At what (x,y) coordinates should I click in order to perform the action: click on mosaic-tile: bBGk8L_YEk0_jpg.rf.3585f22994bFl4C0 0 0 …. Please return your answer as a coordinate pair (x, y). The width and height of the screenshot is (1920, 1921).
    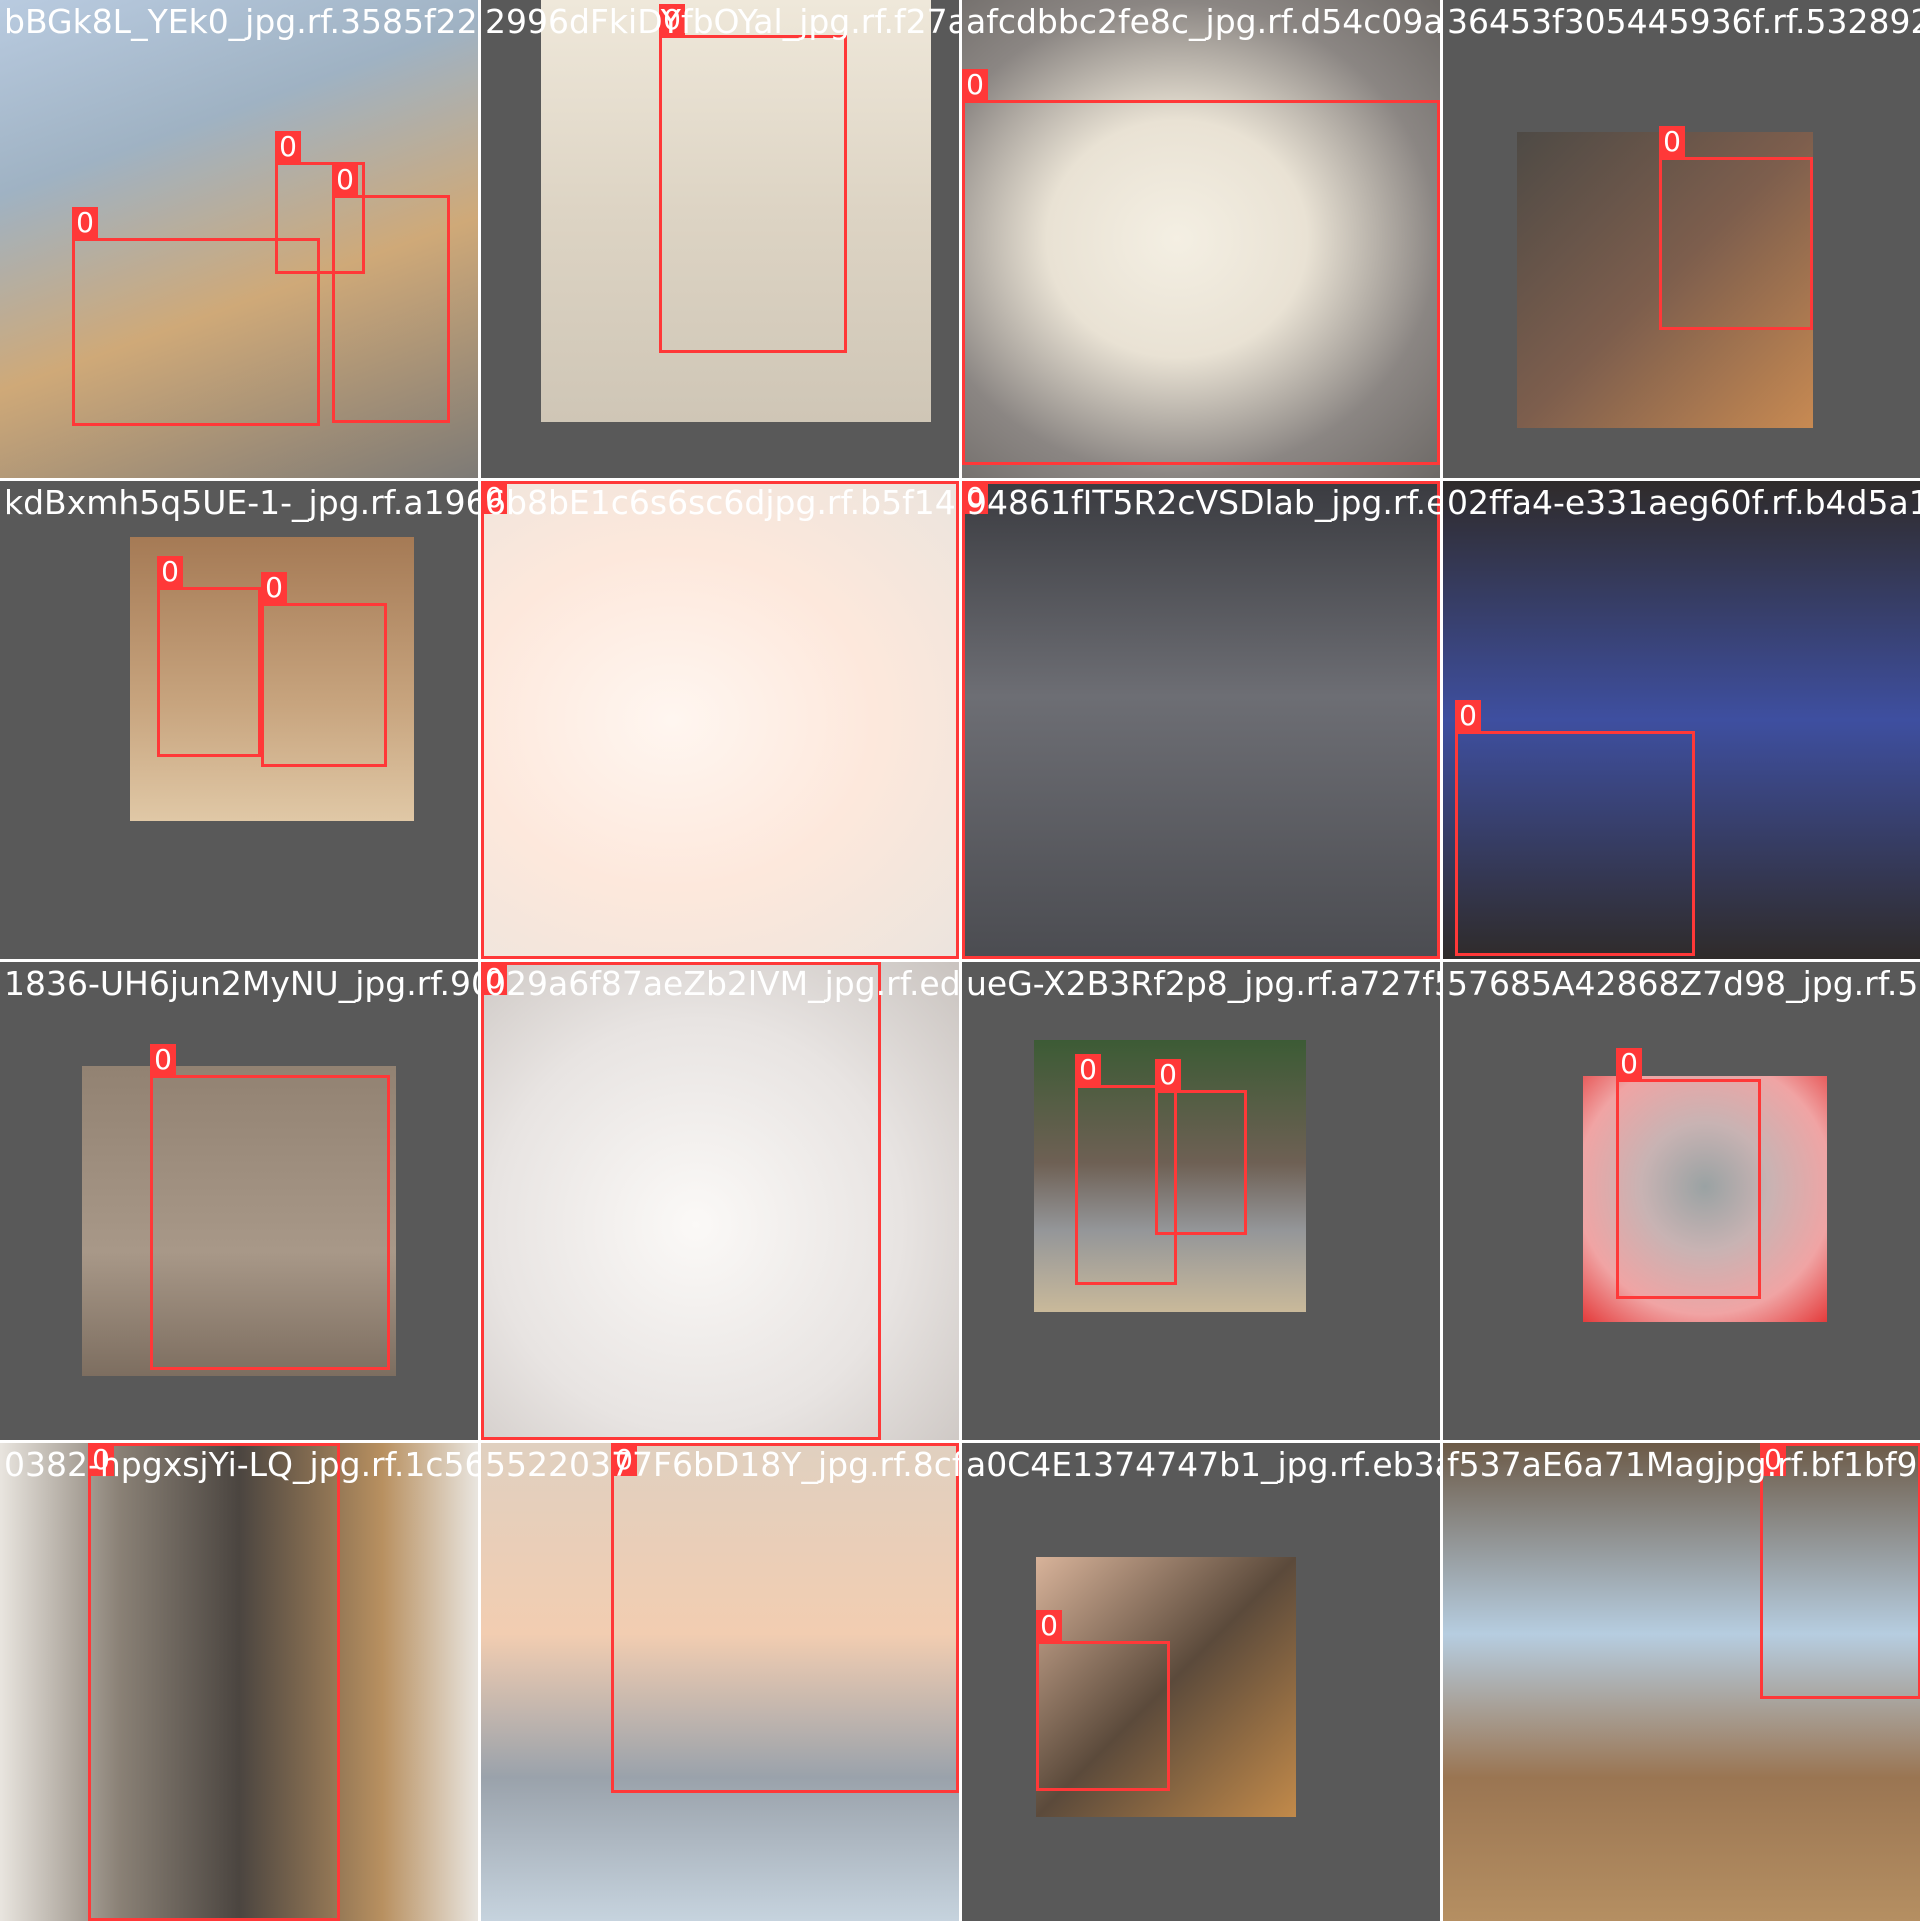
    Looking at the image, I should click on (239, 239).